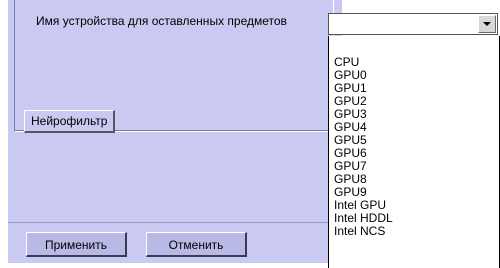 This screenshot has width=500, height=268. What do you see at coordinates (487, 24) in the screenshot?
I see `chevron-down-icon` at bounding box center [487, 24].